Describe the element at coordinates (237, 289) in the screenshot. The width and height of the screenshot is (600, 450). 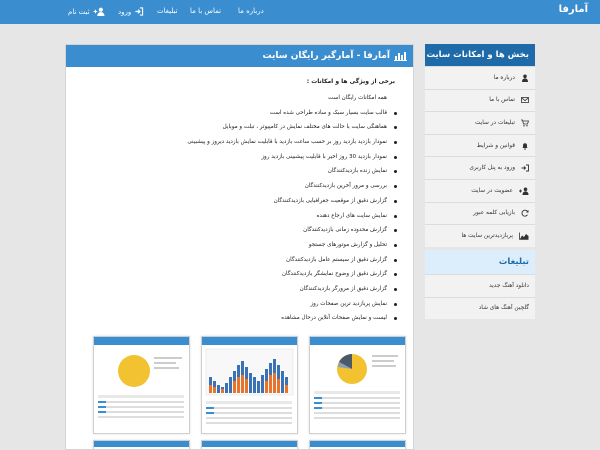
I see `feature-item: گزارش دقیق از مرورگر بازدیدکنندگان` at that location.